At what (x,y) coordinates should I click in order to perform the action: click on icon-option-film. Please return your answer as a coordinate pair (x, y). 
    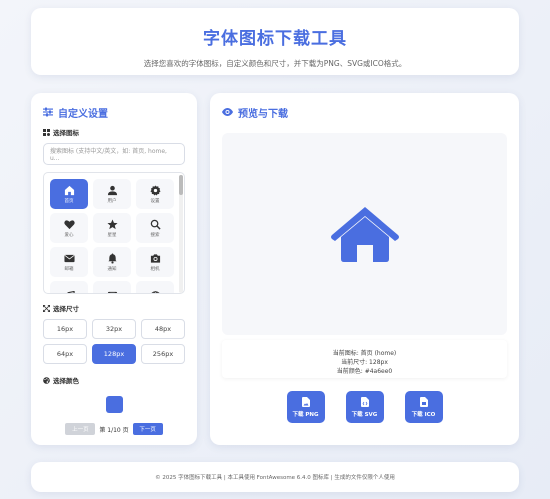
    Looking at the image, I should click on (112, 287).